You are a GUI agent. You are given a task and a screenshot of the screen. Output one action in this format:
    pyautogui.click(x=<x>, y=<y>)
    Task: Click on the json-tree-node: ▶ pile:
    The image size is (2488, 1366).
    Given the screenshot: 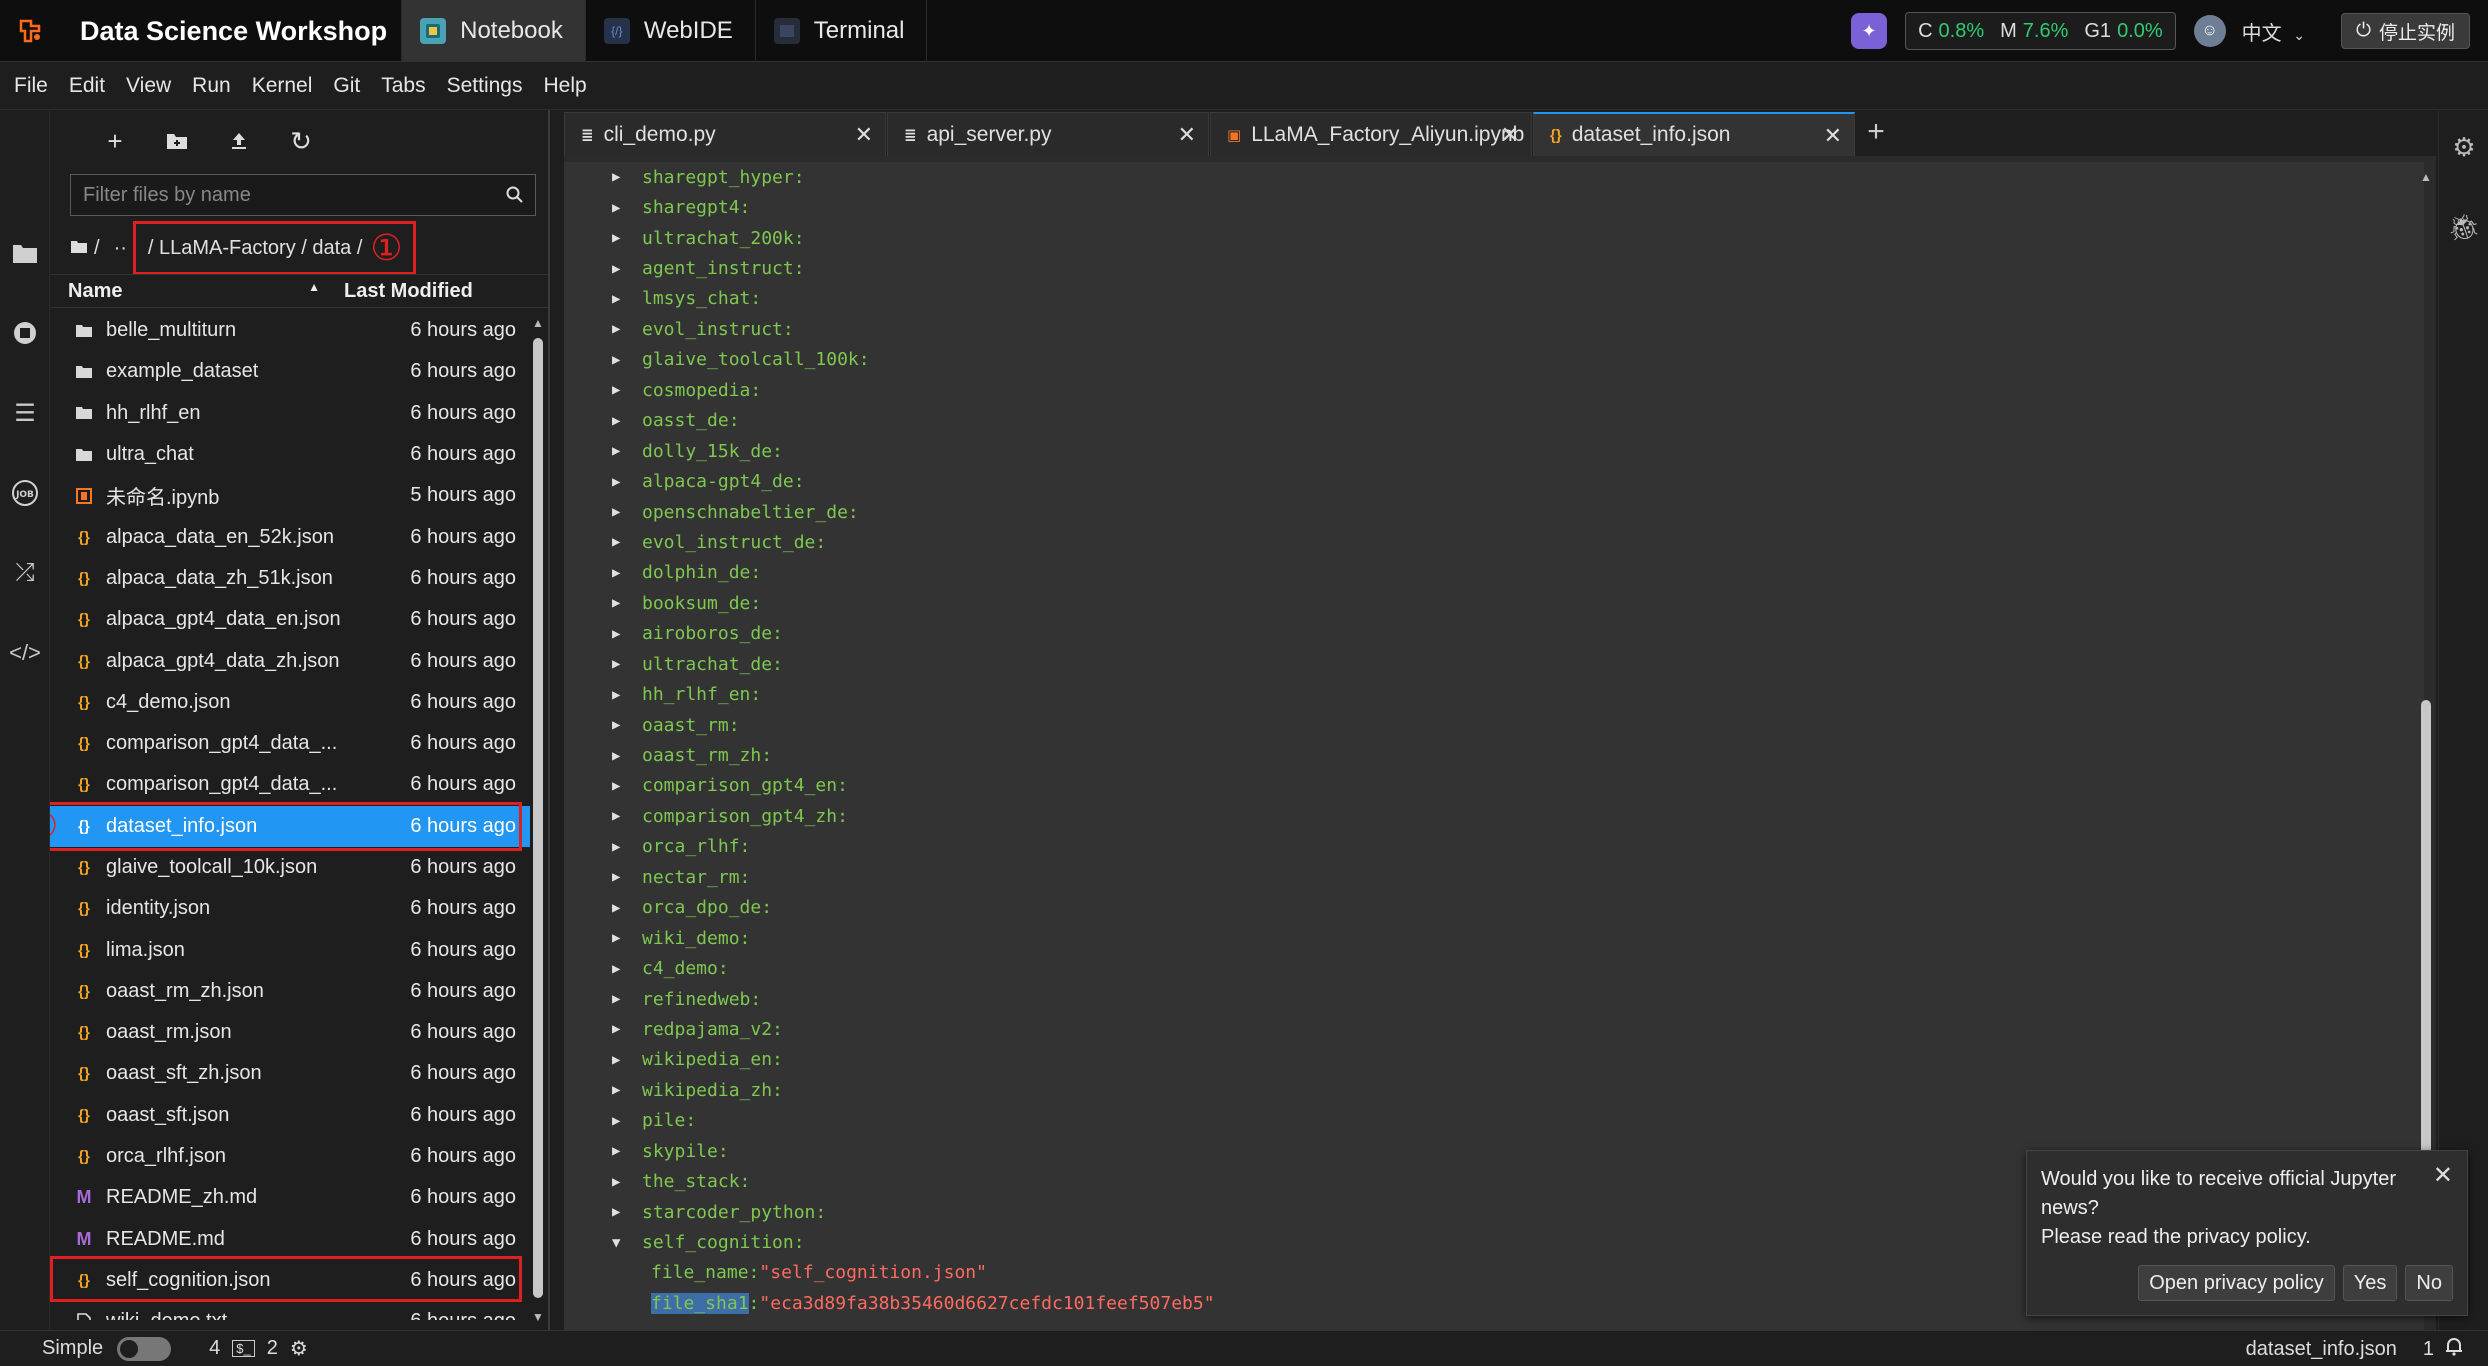 What is the action you would take?
    pyautogui.click(x=1494, y=1121)
    